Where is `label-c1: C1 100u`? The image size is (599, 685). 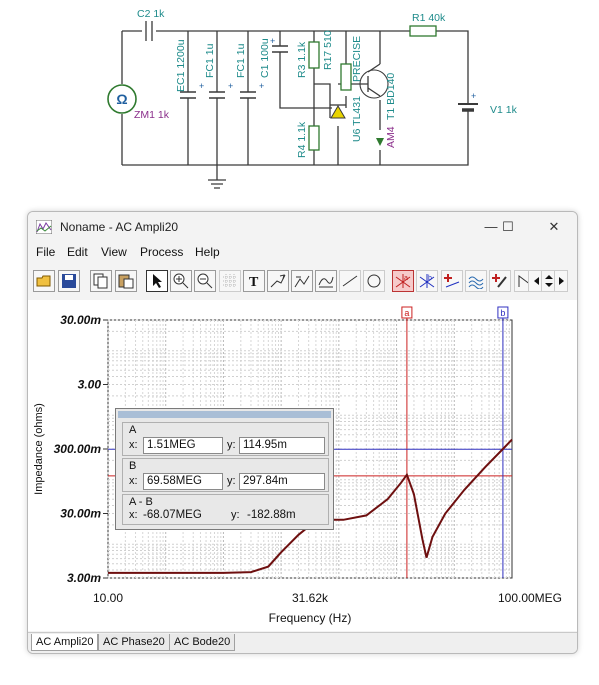
label-c1: C1 100u is located at coordinates (265, 58).